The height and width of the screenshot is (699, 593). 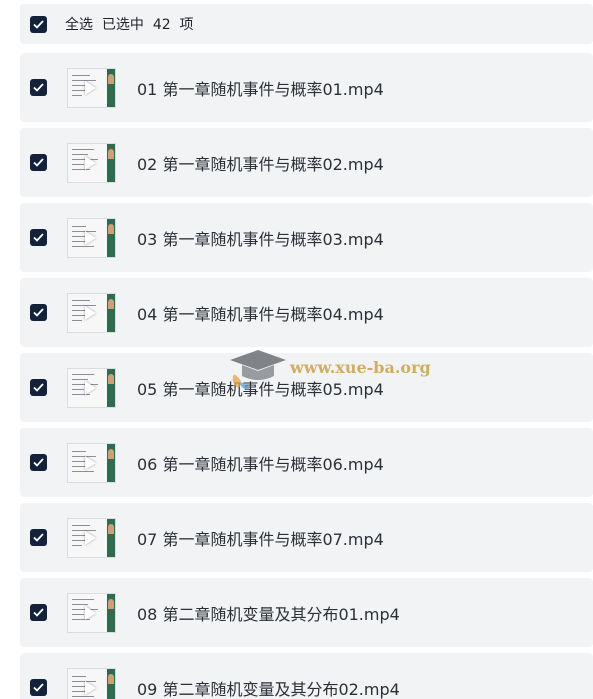 I want to click on file-name: 08 第二章随机变量及其分布01.mp4, so click(x=268, y=614).